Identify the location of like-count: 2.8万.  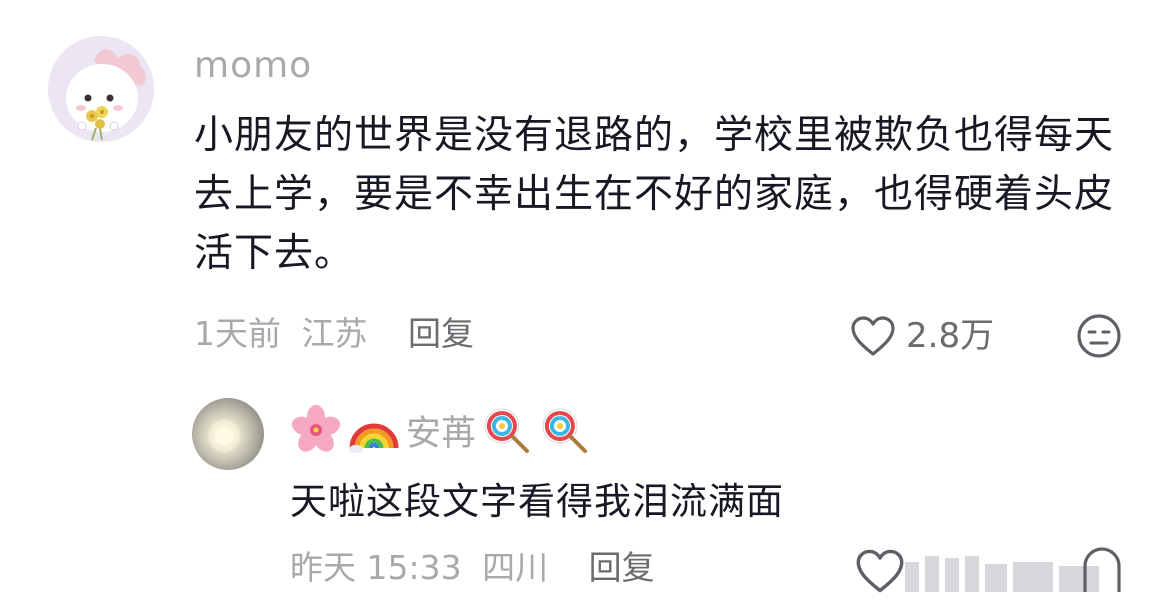
(950, 336).